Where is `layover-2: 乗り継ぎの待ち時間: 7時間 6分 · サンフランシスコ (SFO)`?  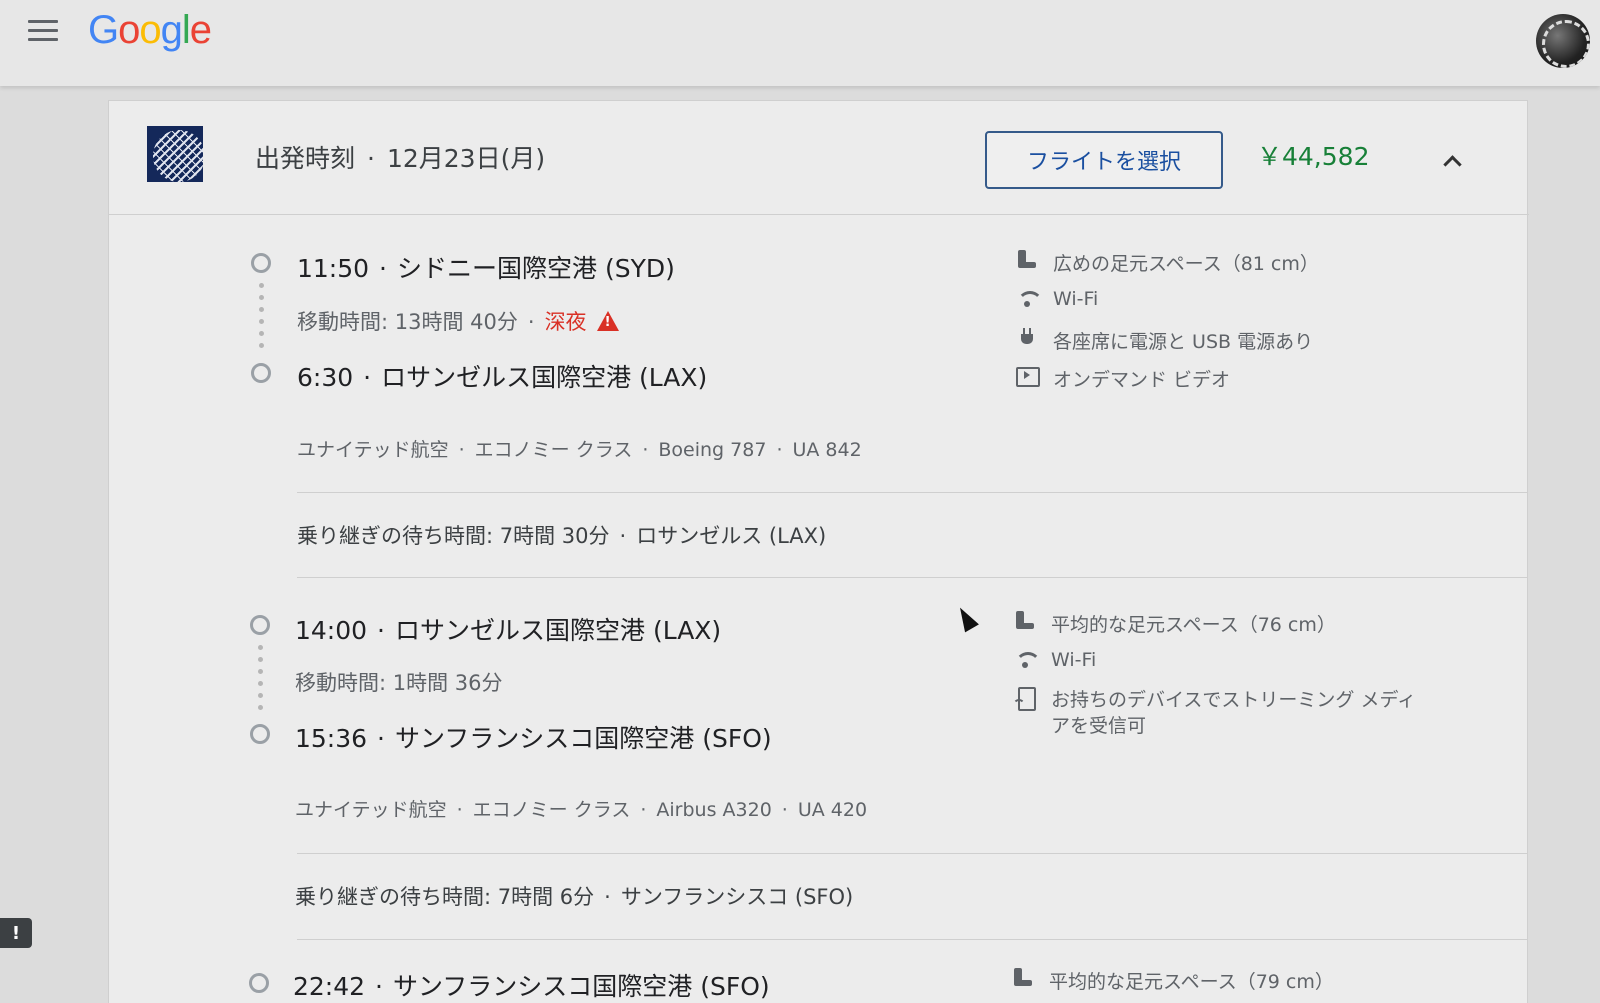
layover-2: 乗り継ぎの待ち時間: 7時間 6分 · サンフランシスコ (SFO) is located at coordinates (574, 896).